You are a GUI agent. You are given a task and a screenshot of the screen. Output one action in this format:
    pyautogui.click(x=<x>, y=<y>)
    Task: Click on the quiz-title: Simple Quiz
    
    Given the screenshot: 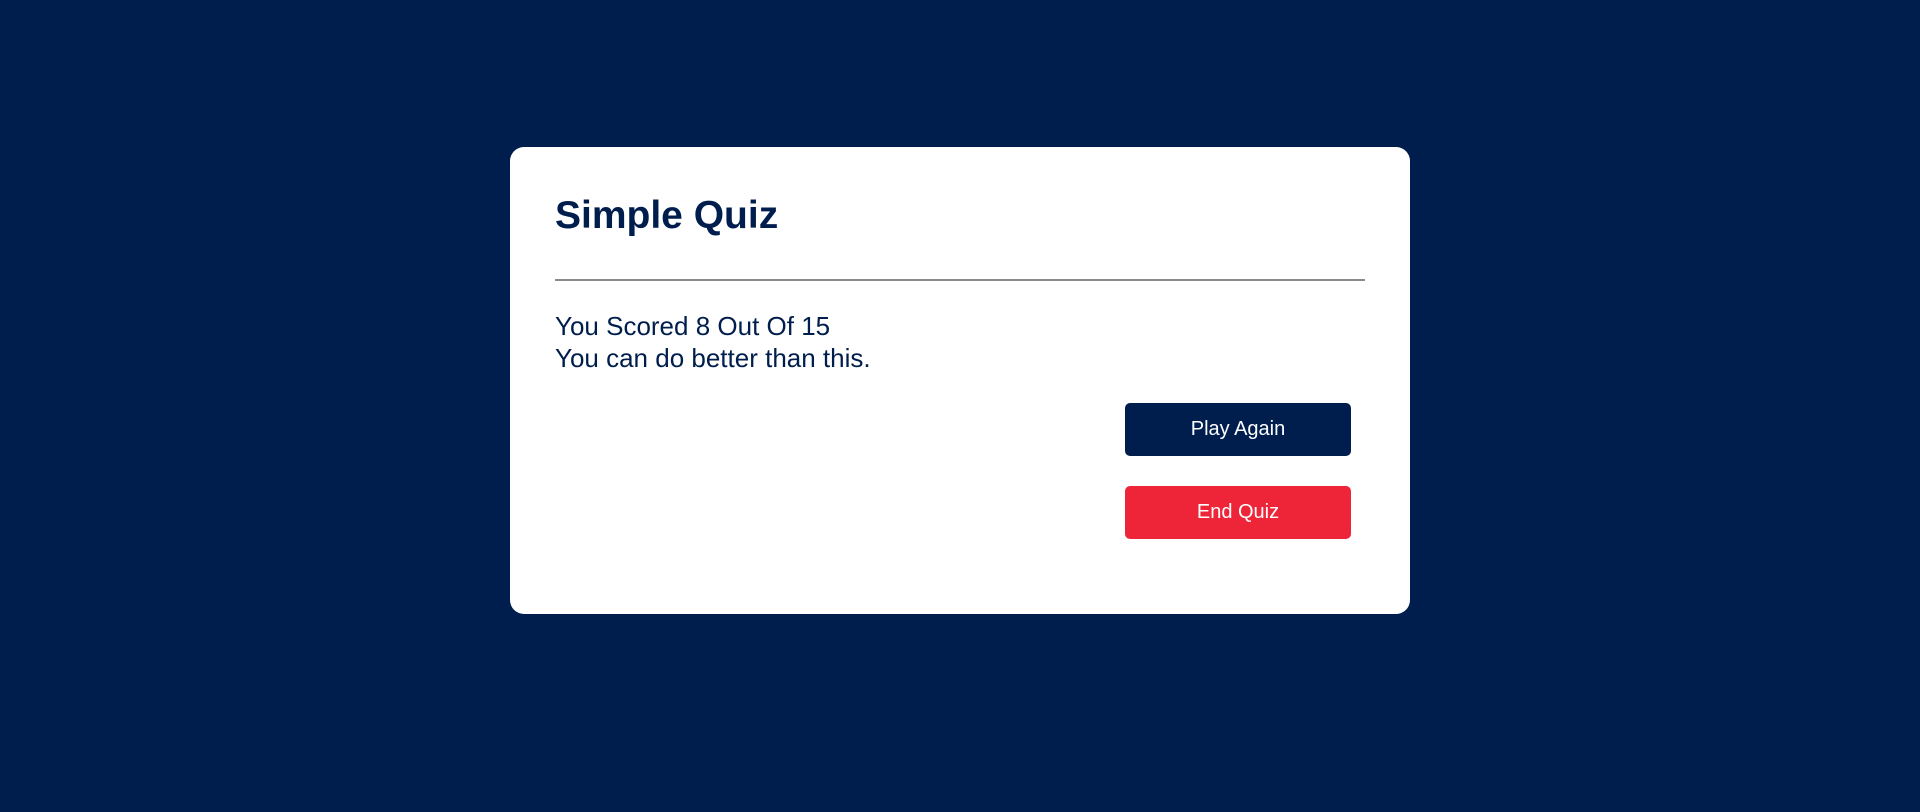 What is the action you would take?
    pyautogui.click(x=667, y=215)
    